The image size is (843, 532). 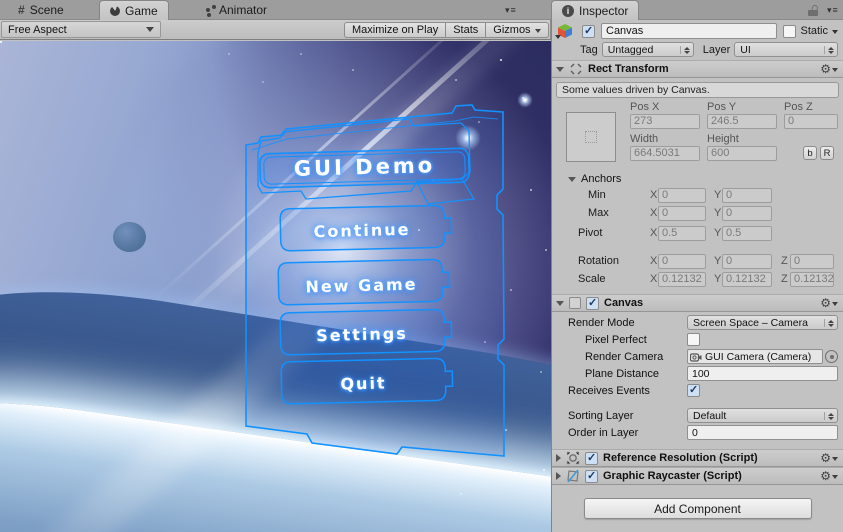 I want to click on settings-button-label: Settings, so click(x=361, y=334).